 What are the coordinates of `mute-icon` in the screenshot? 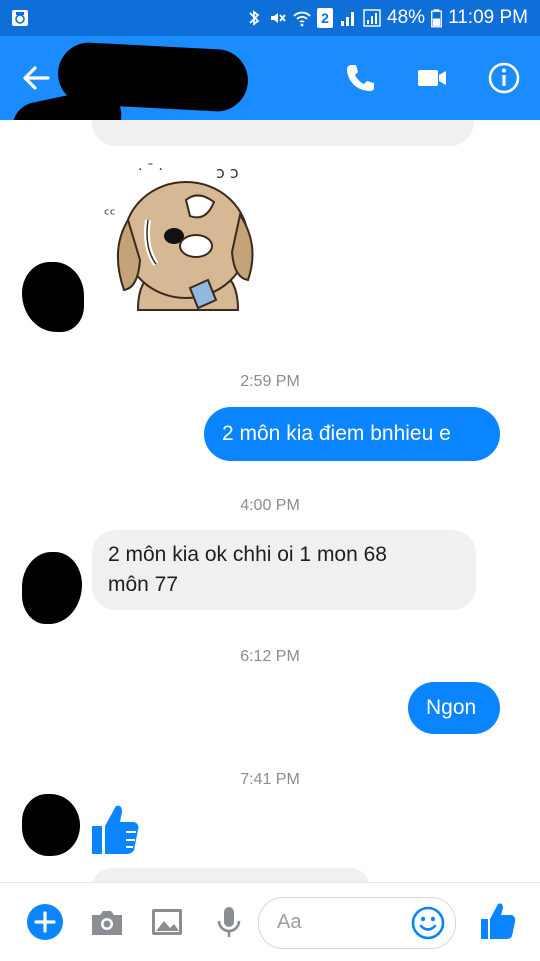 It's located at (278, 18).